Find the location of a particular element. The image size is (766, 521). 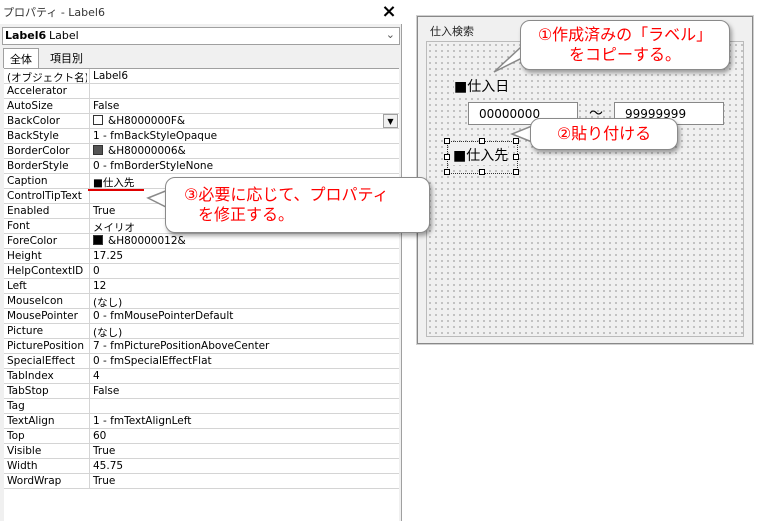

property-row: SpecialEffect 0 - fmSpecialEffectFlat is located at coordinates (201, 361).